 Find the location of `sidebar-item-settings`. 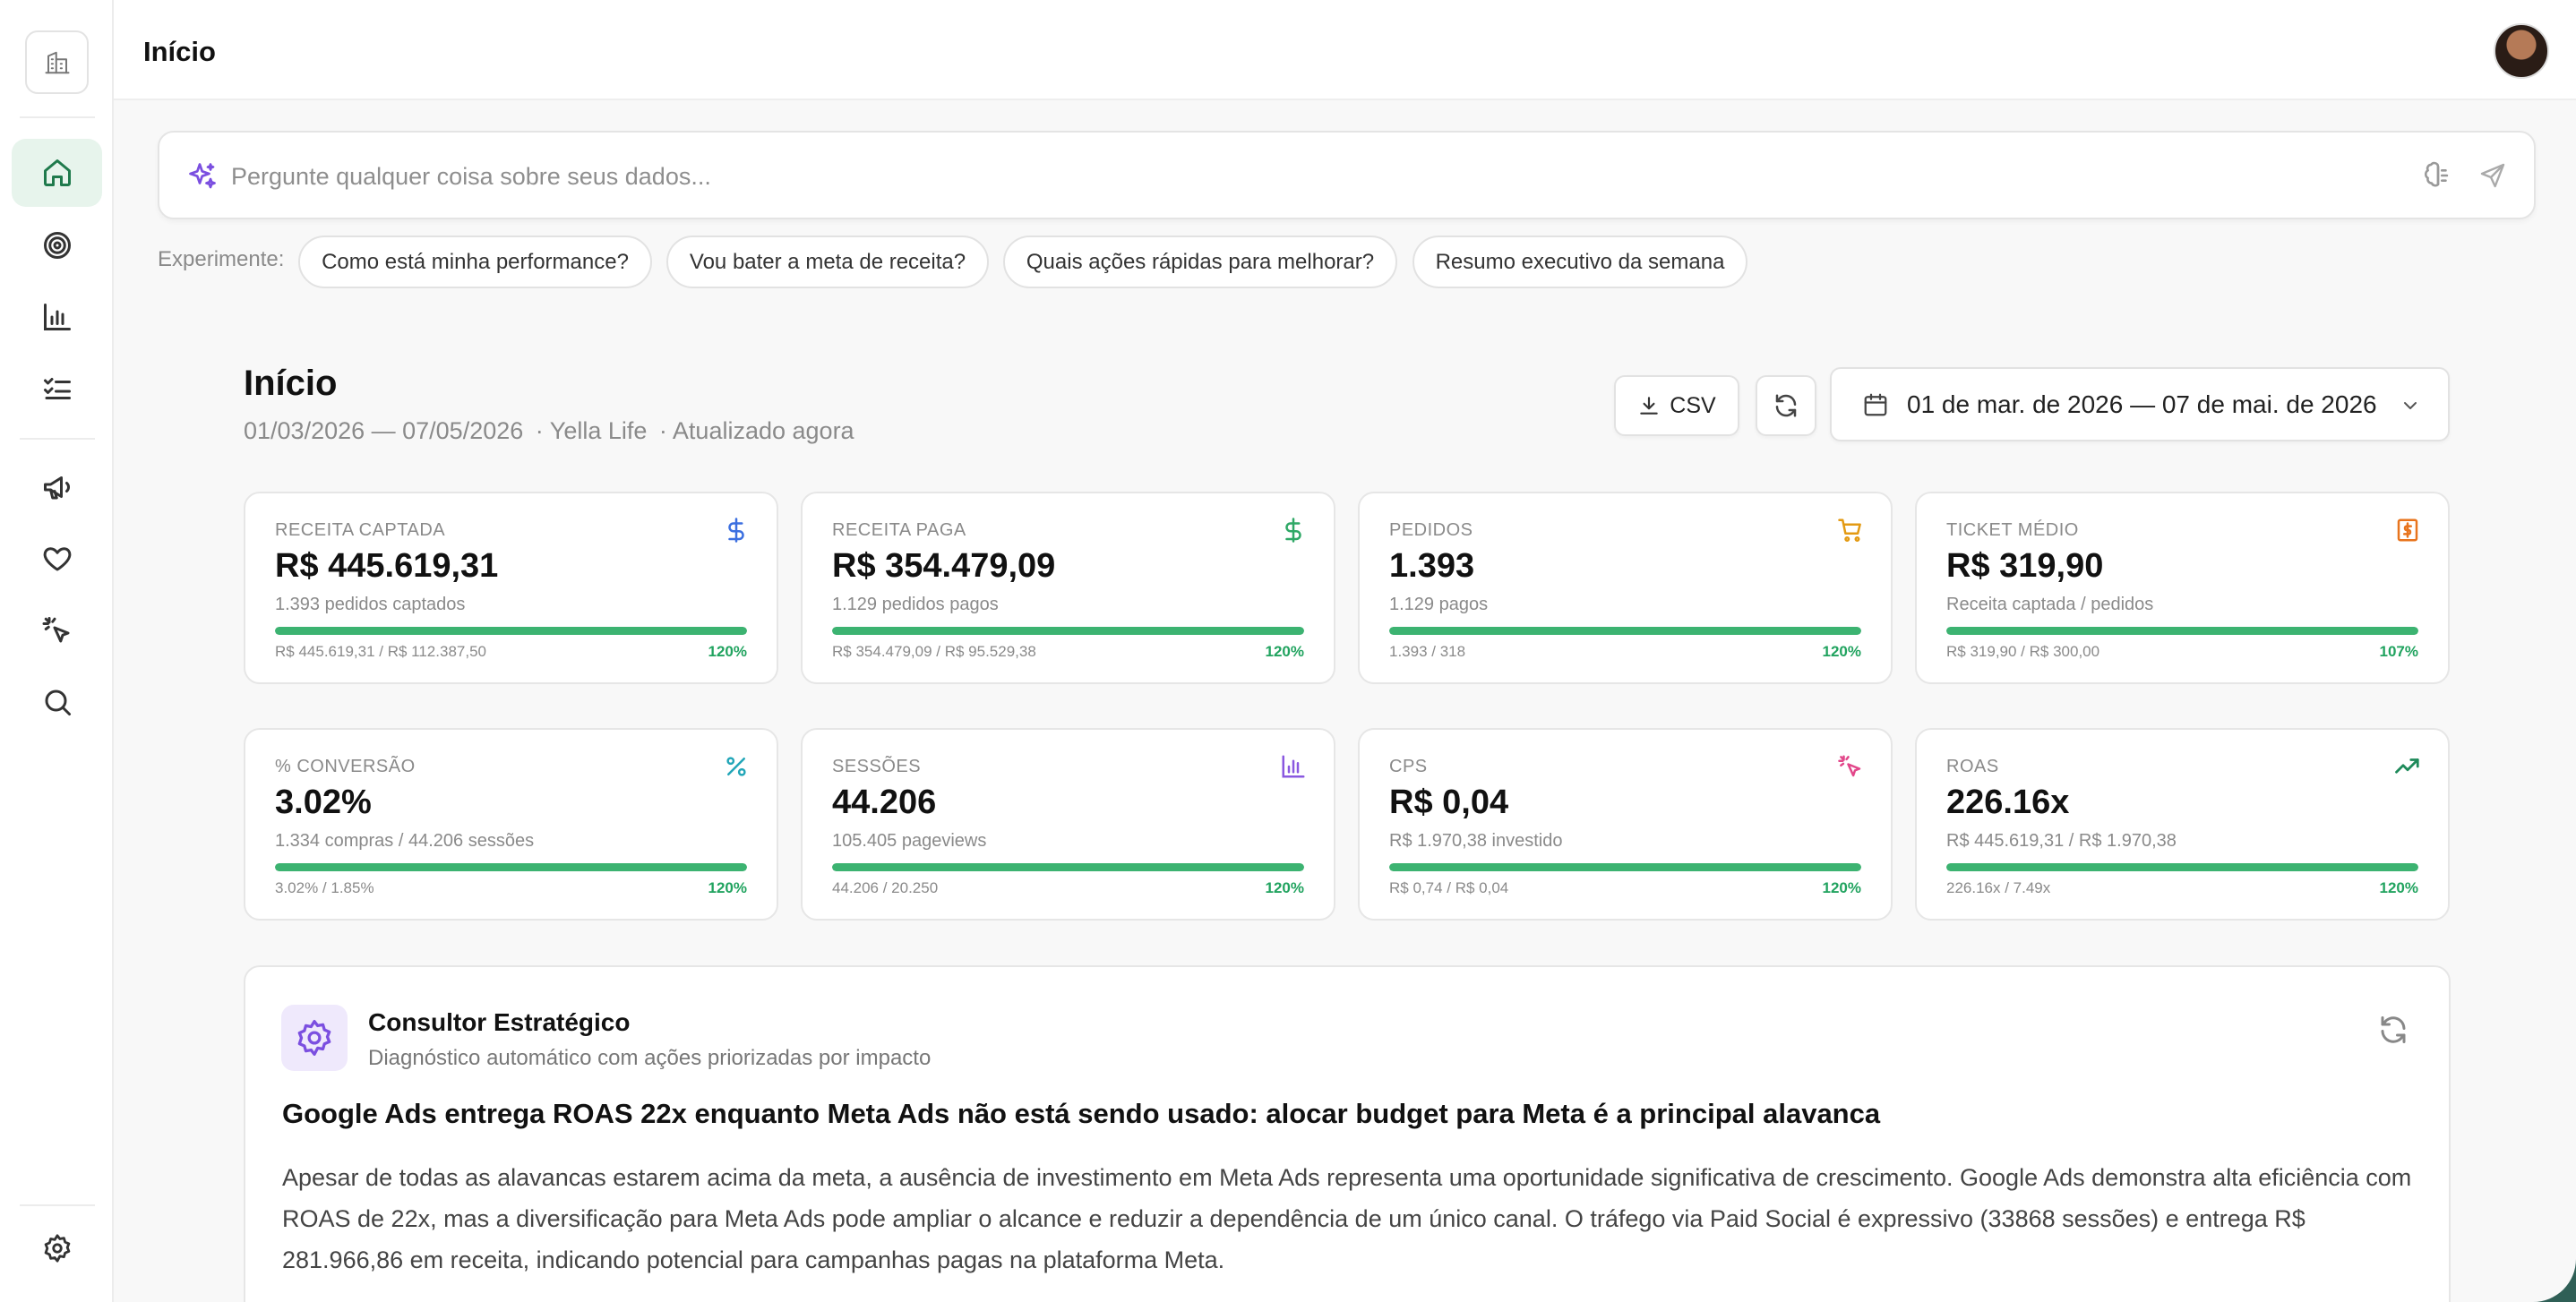

sidebar-item-settings is located at coordinates (57, 1248).